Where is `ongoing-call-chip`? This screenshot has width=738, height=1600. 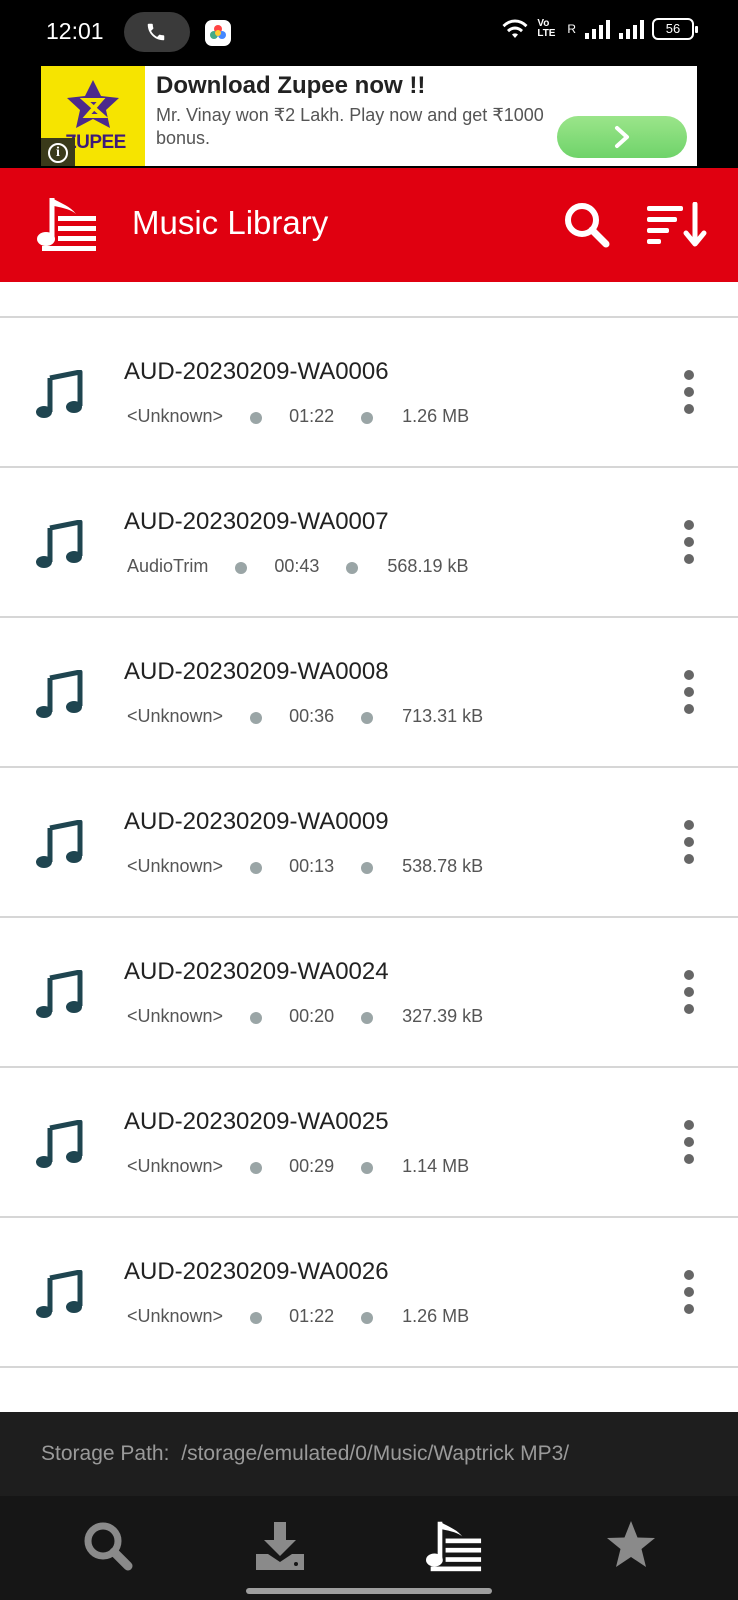
ongoing-call-chip is located at coordinates (157, 32).